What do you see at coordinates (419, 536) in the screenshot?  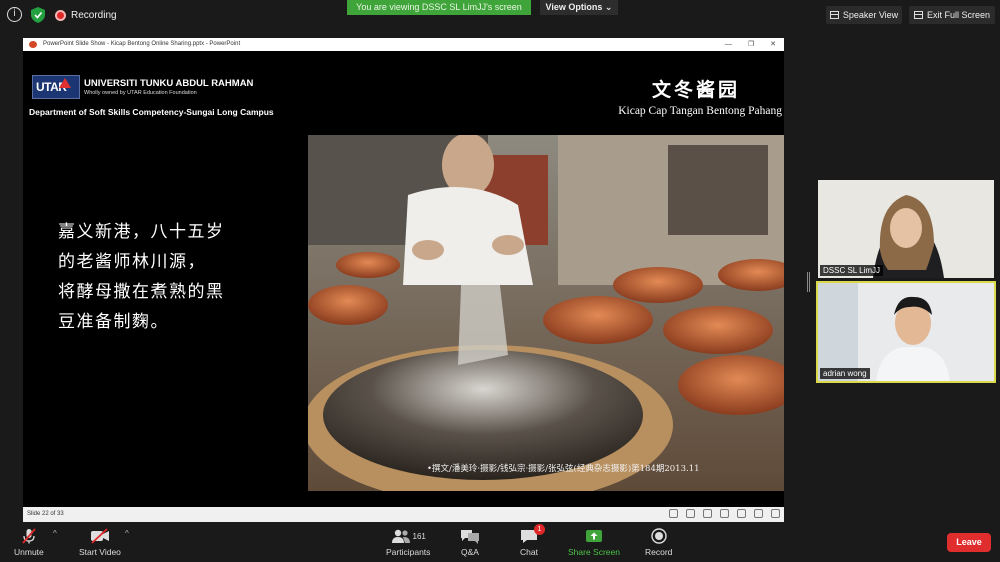 I see `participants-count: 161` at bounding box center [419, 536].